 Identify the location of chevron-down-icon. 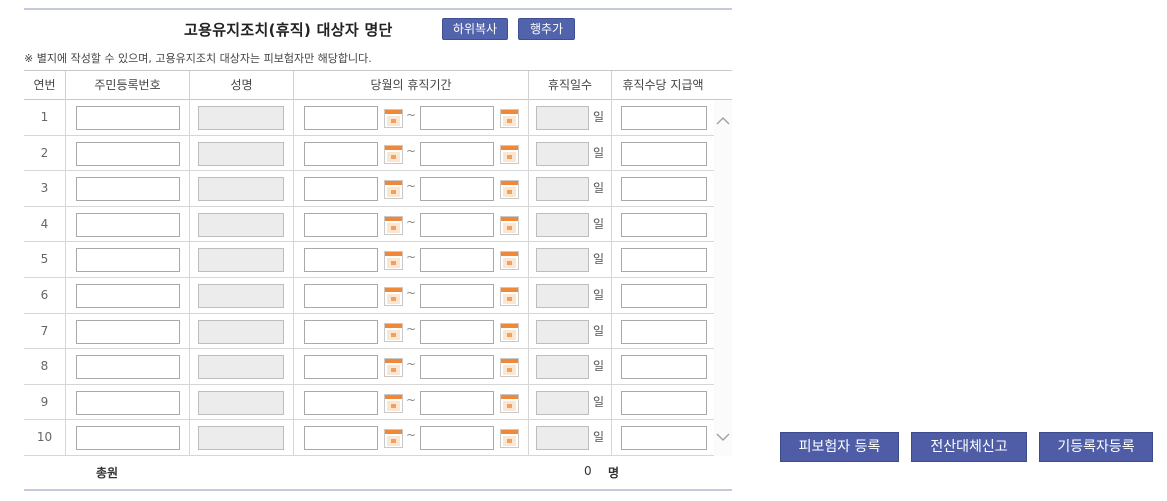
(723, 438).